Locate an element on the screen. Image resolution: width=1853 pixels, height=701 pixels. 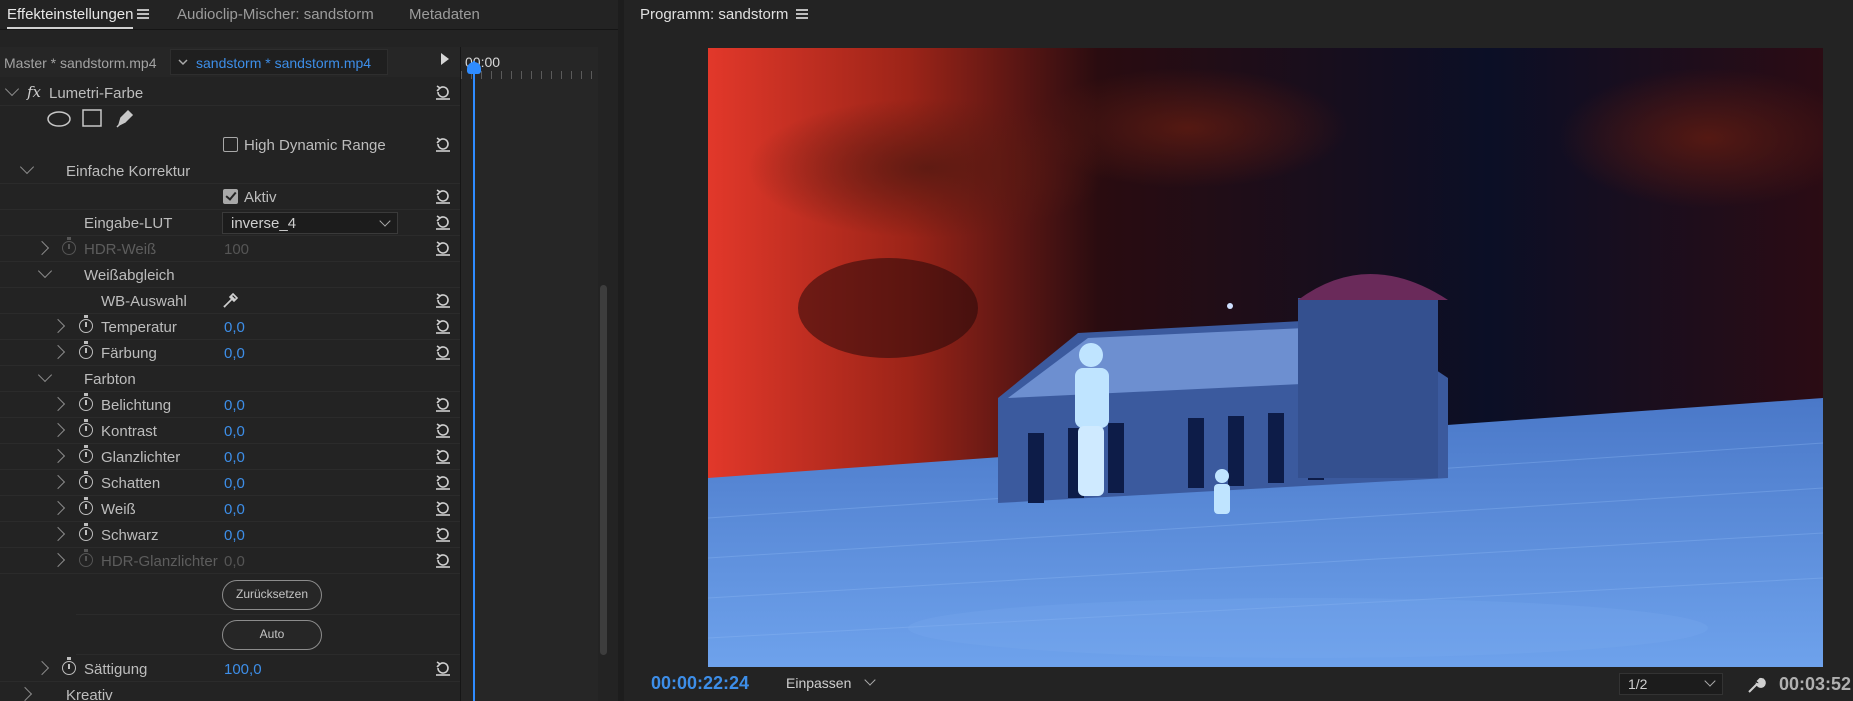
reset-button: Zurücksetzen is located at coordinates (272, 595).